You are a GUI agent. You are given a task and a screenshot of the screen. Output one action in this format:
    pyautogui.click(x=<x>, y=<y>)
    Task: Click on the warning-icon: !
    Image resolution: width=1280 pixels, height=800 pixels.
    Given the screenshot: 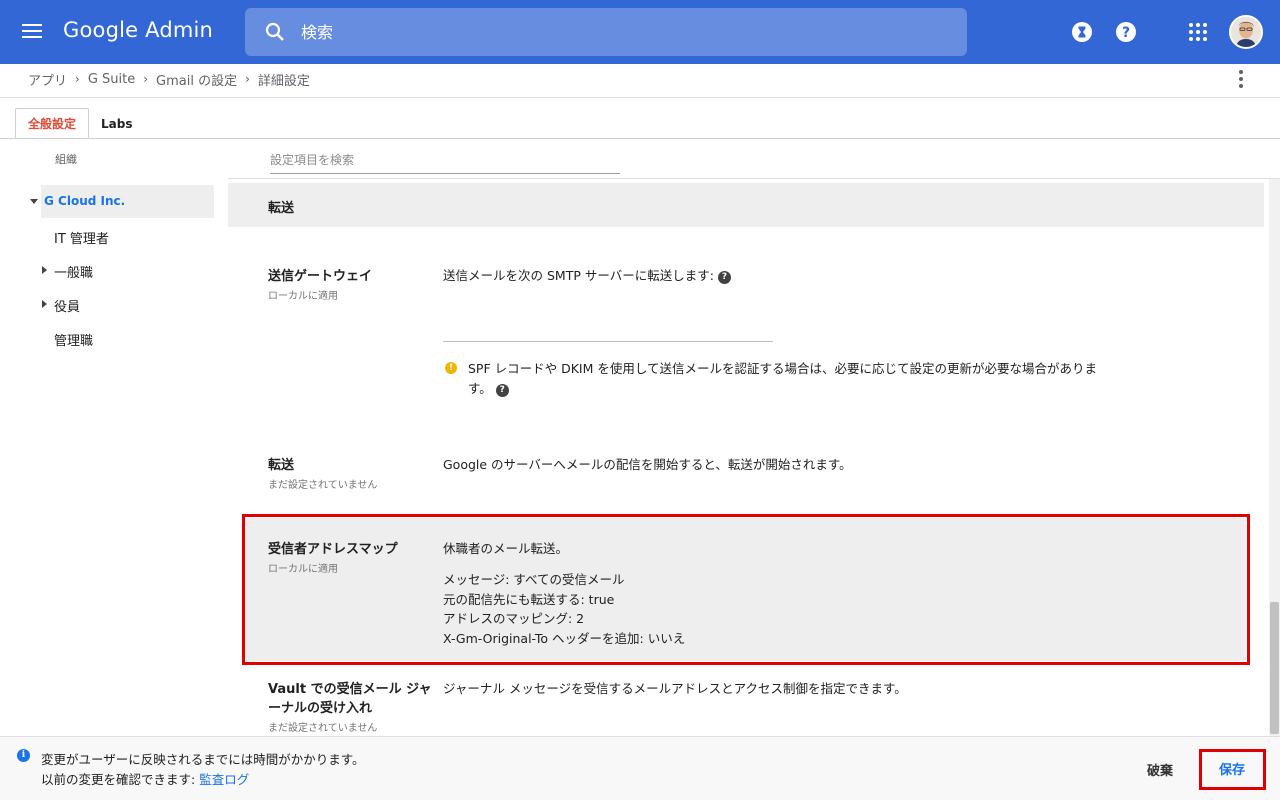 What is the action you would take?
    pyautogui.click(x=451, y=368)
    